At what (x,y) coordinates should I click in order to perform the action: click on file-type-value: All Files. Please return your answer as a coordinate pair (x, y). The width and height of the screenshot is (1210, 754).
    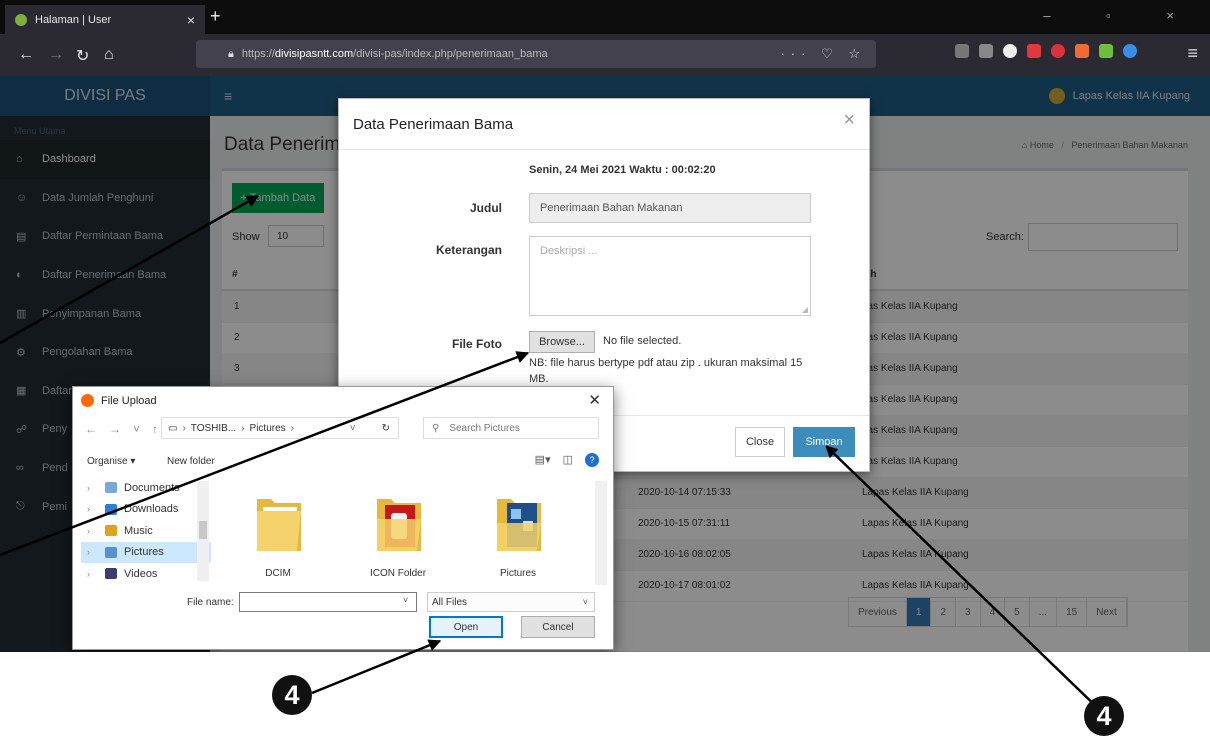
    Looking at the image, I should click on (450, 602).